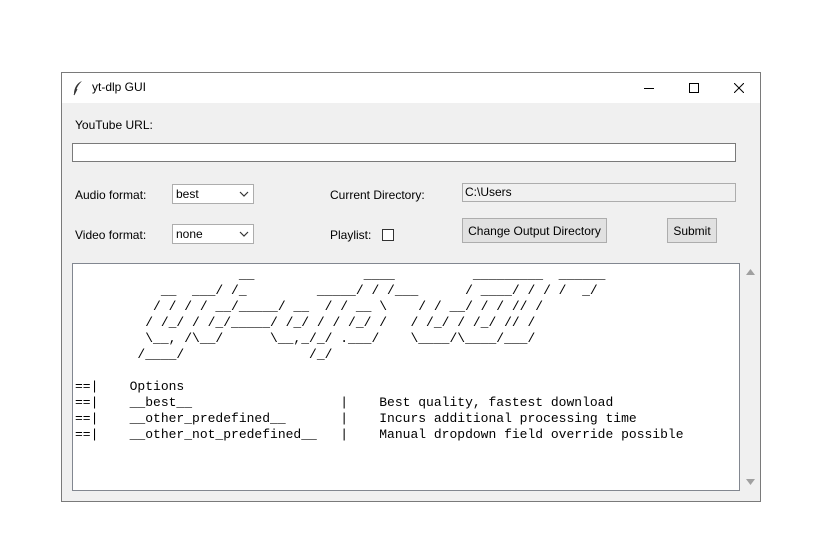 The width and height of the screenshot is (822, 559). I want to click on triangle-down-icon, so click(750, 482).